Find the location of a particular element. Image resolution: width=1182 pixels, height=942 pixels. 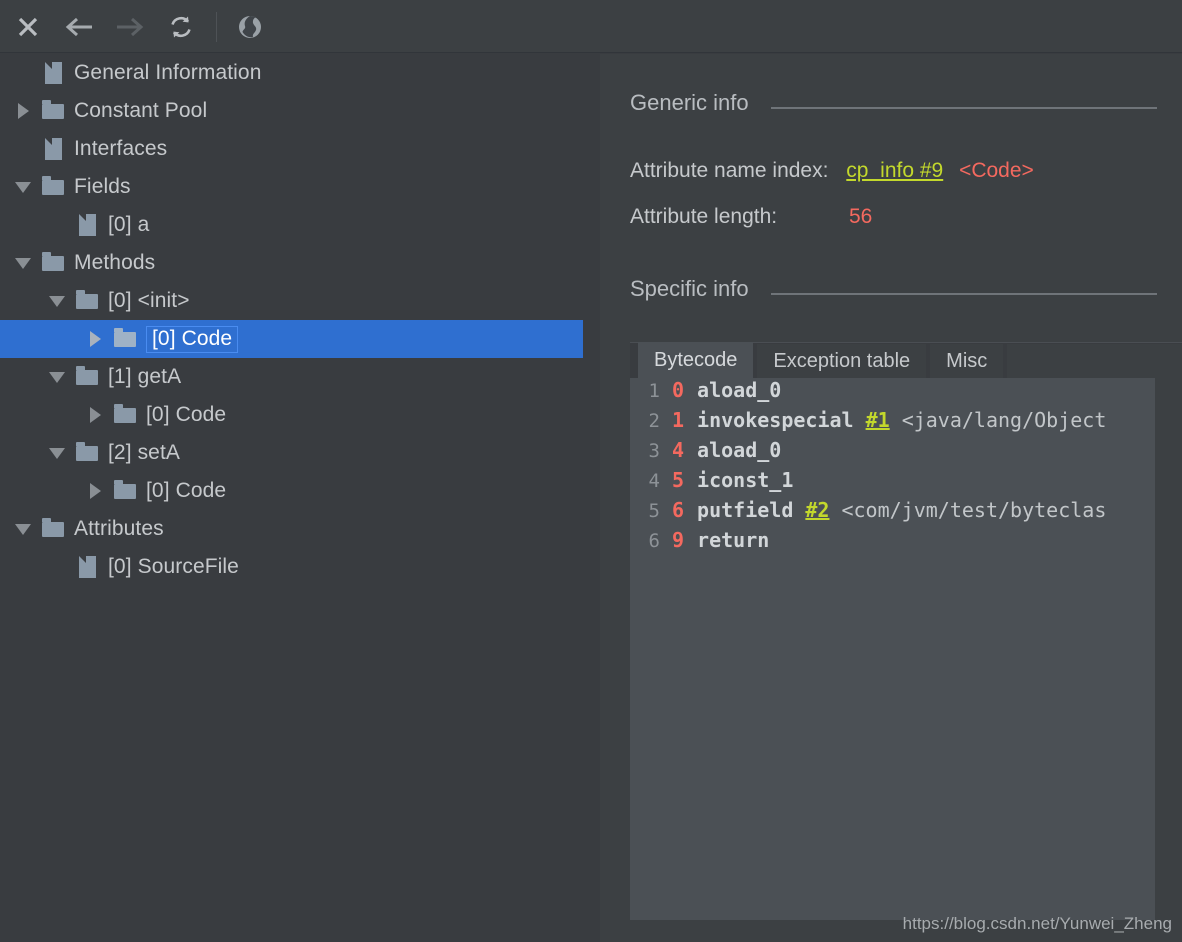

attribute-length-label: Attribute length: is located at coordinates (704, 216).